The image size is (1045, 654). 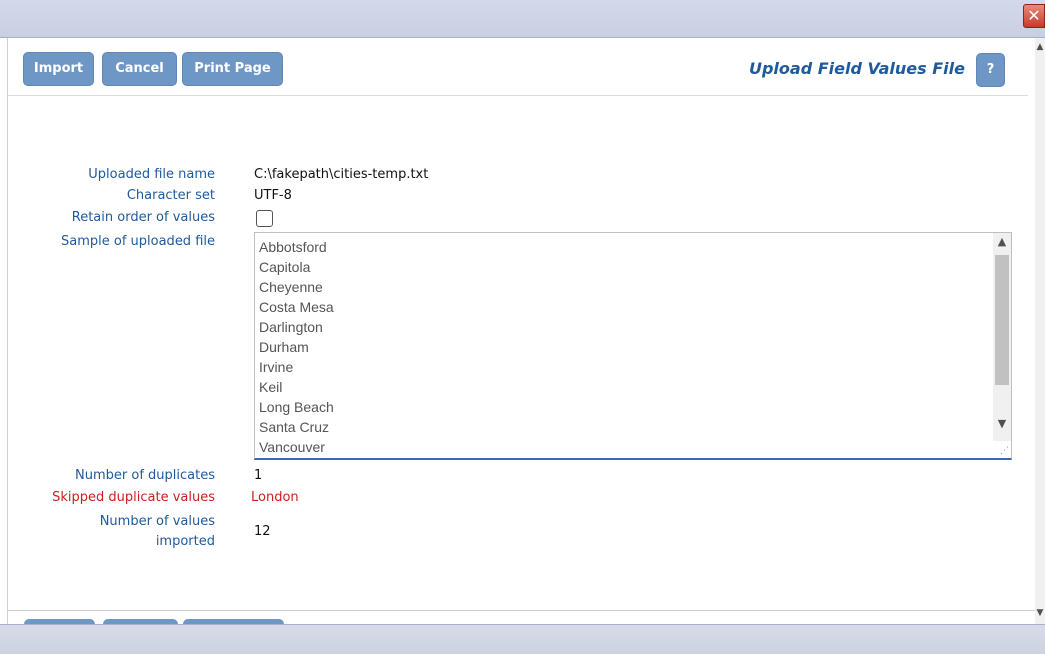 I want to click on sample-line: Cheyenne, so click(x=291, y=287).